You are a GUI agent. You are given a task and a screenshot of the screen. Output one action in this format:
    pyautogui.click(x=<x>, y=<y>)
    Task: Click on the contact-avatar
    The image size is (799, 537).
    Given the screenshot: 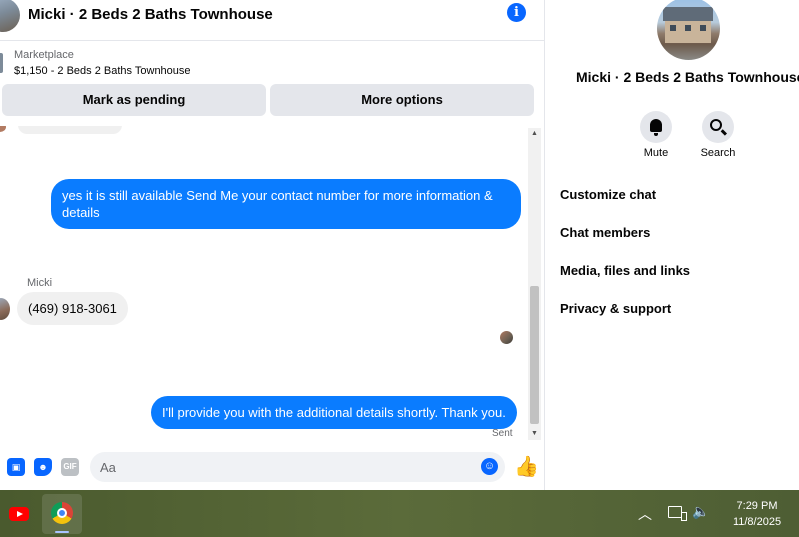 What is the action you would take?
    pyautogui.click(x=10, y=16)
    